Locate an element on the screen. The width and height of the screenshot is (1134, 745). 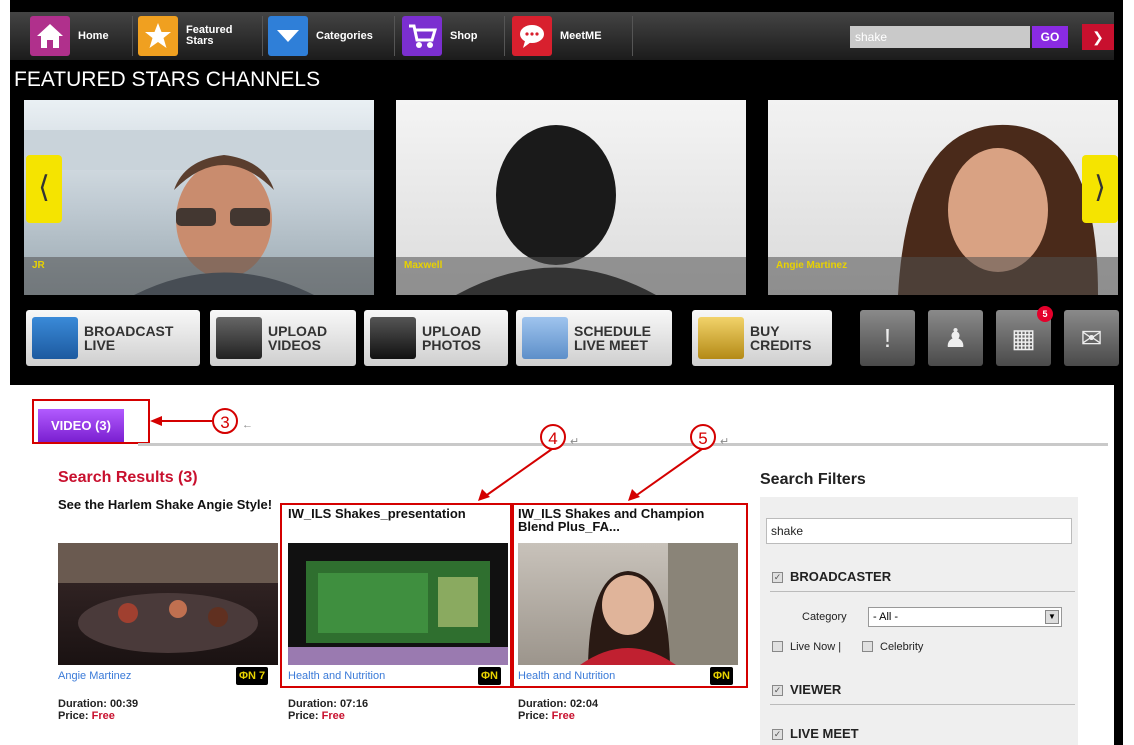
nav-shop: Shop is located at coordinates (440, 36).